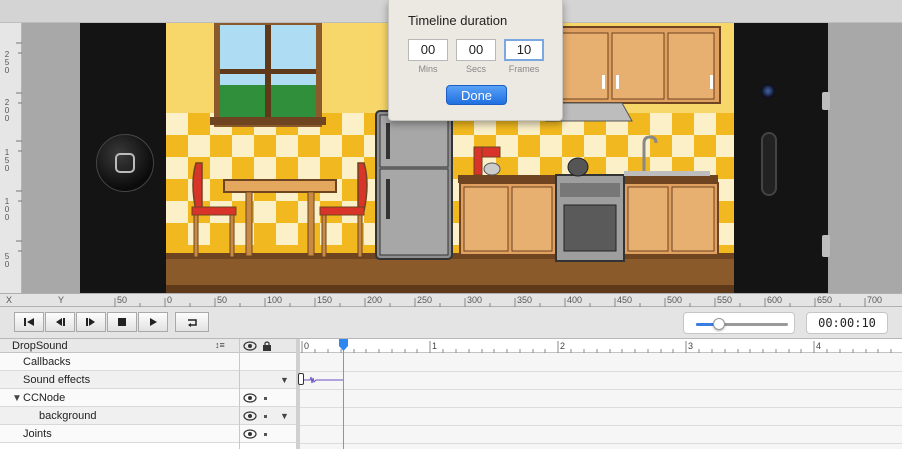 The width and height of the screenshot is (902, 449). I want to click on step-forward-button, so click(91, 322).